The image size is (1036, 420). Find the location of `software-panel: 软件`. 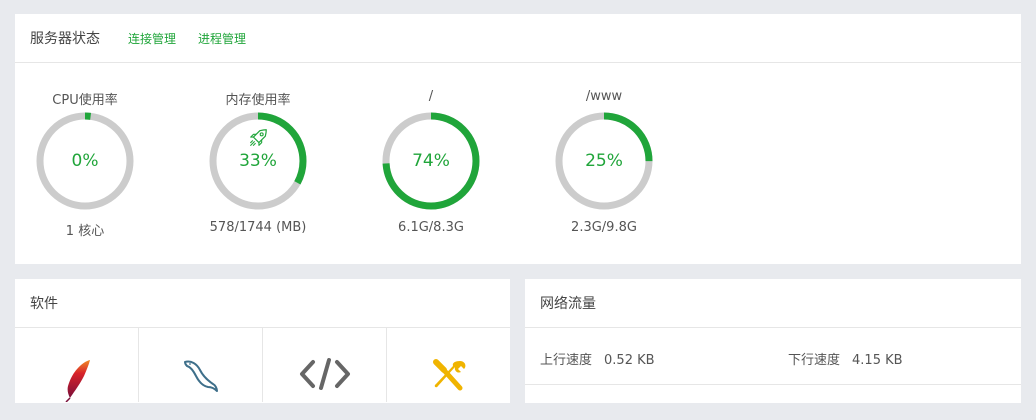

software-panel: 软件 is located at coordinates (262, 341).